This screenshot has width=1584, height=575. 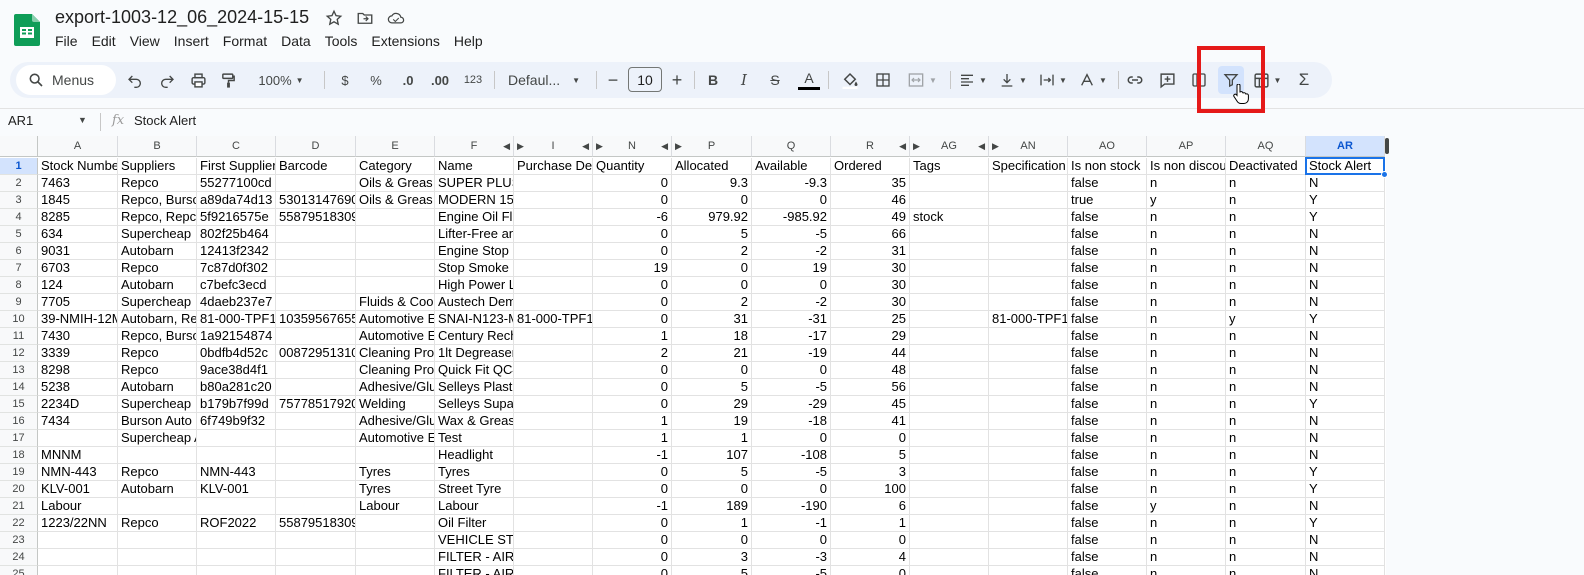 I want to click on cell: 9.3, so click(x=712, y=183).